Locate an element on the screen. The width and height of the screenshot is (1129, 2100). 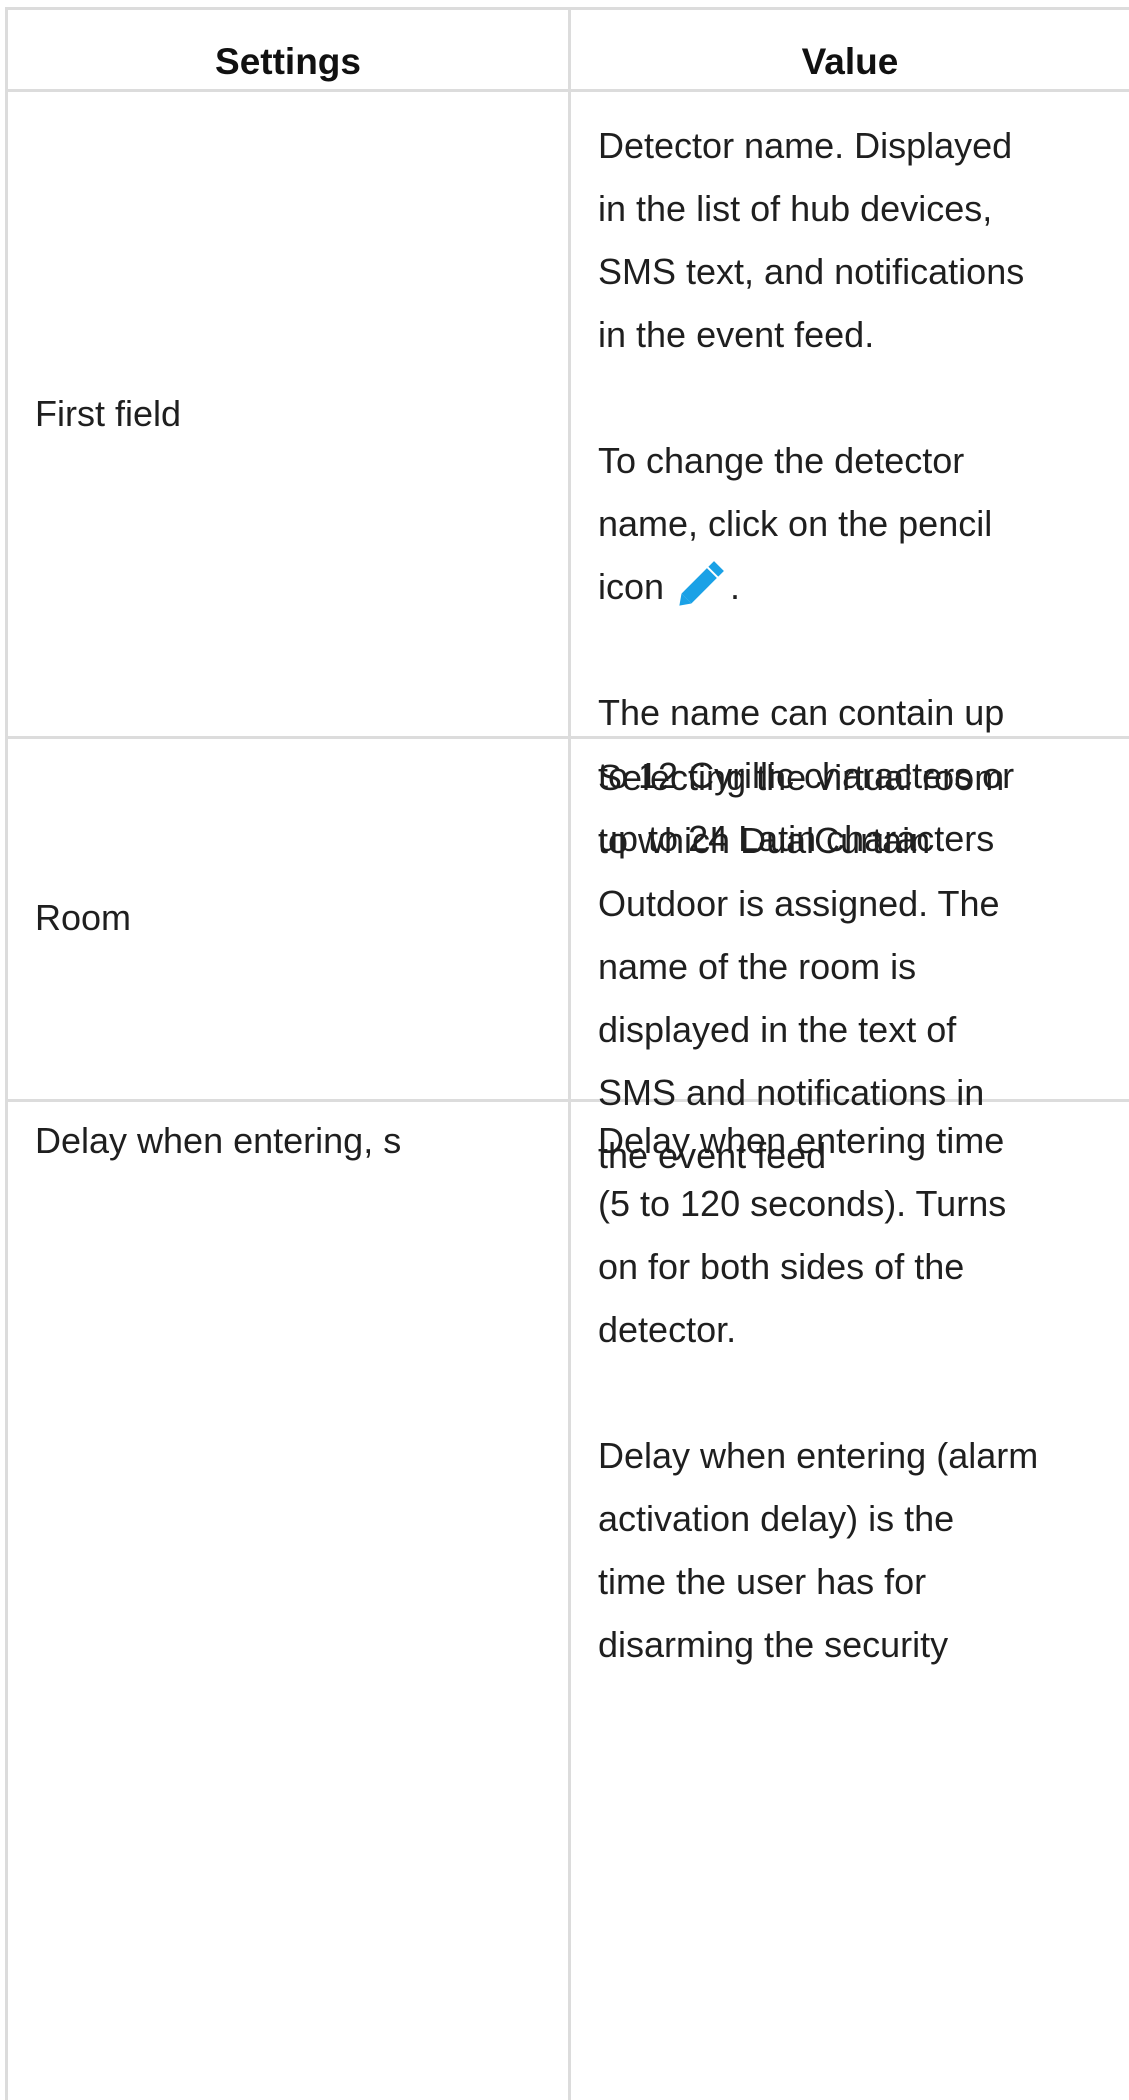
setting-name-delay-entering: Delay when entering, s is located at coordinates (218, 1140).